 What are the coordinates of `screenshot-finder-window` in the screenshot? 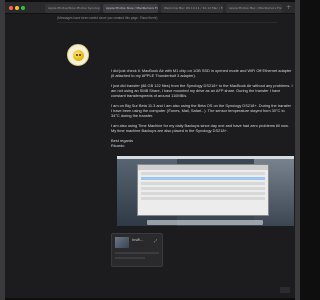 It's located at (203, 190).